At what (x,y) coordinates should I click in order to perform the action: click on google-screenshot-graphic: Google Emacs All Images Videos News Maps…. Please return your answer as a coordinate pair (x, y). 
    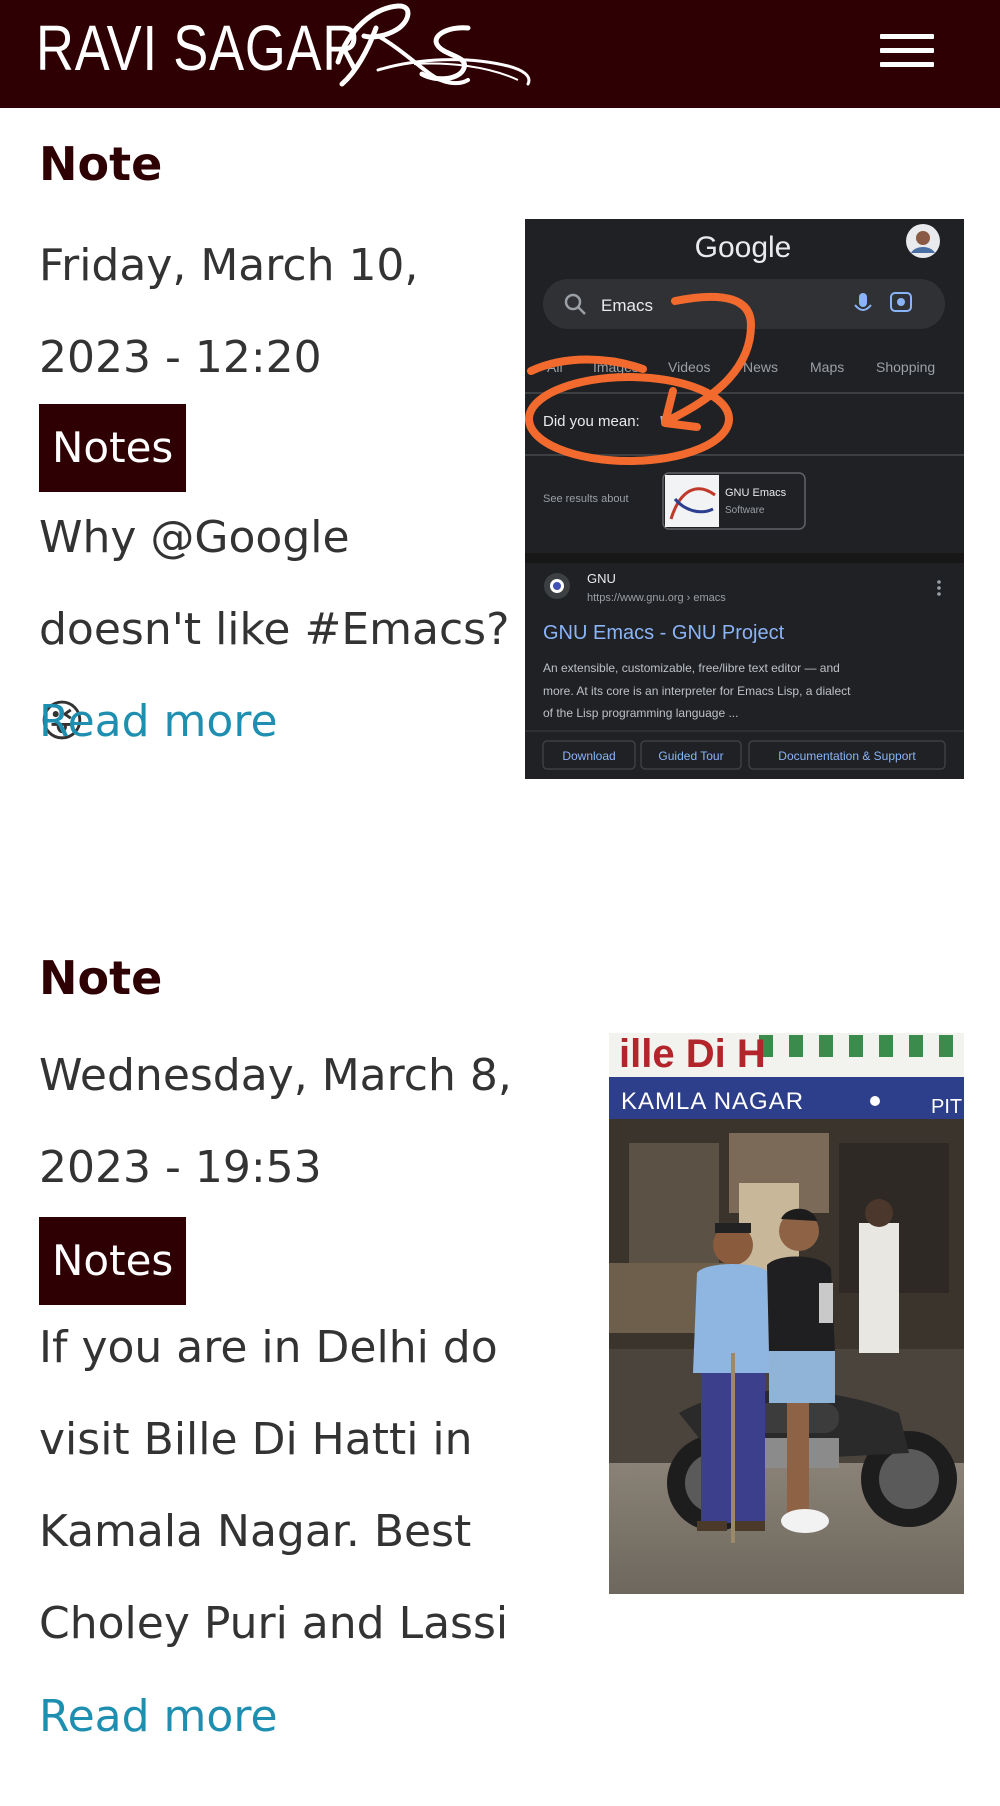
    Looking at the image, I should click on (744, 499).